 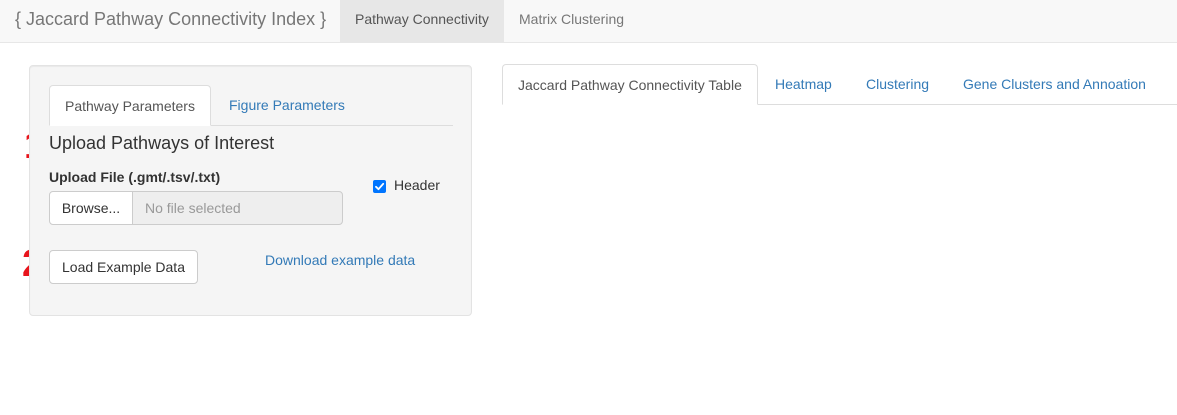 I want to click on tab-gene-clusters: Gene Clusters and Annoation, so click(x=1054, y=84).